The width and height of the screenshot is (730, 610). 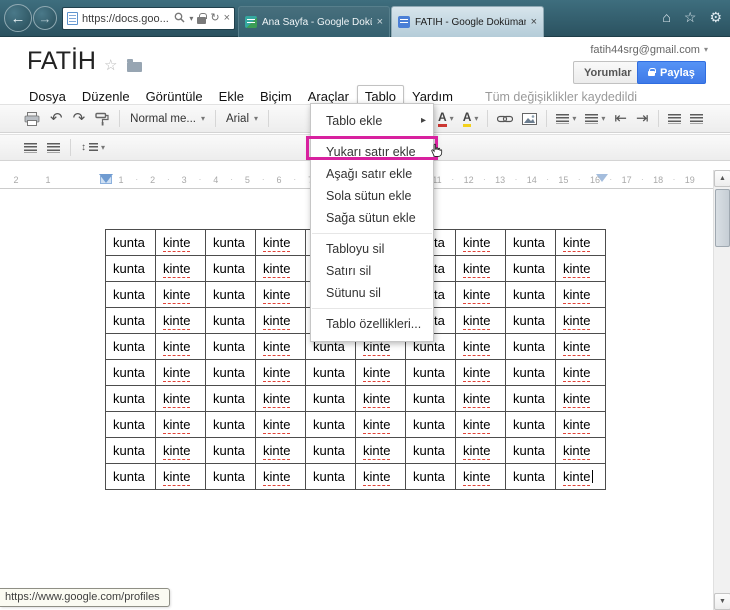 What do you see at coordinates (446, 119) in the screenshot?
I see `text-color-icon: A ▾` at bounding box center [446, 119].